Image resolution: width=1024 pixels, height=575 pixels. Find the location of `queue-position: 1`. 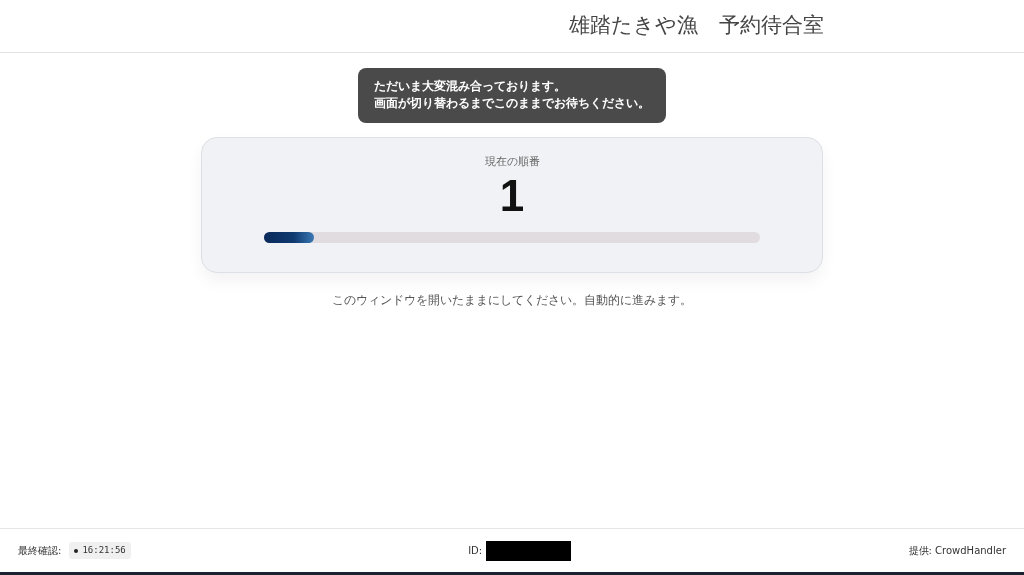

queue-position: 1 is located at coordinates (512, 196).